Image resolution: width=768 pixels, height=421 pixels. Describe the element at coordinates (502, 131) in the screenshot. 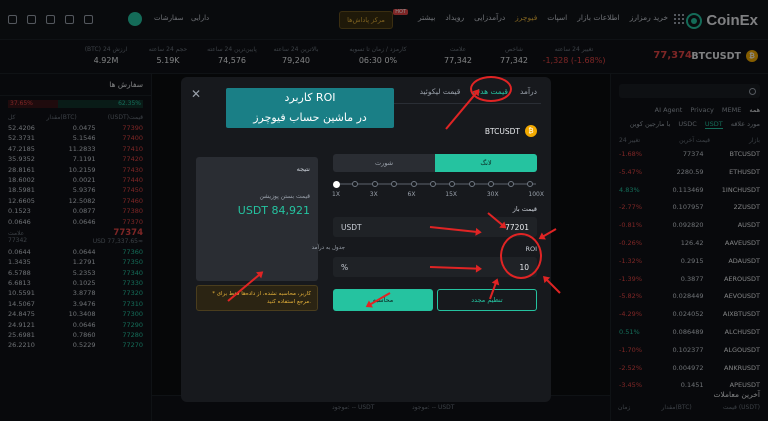

I see `calculator-pair-name: BTCUSDT` at that location.